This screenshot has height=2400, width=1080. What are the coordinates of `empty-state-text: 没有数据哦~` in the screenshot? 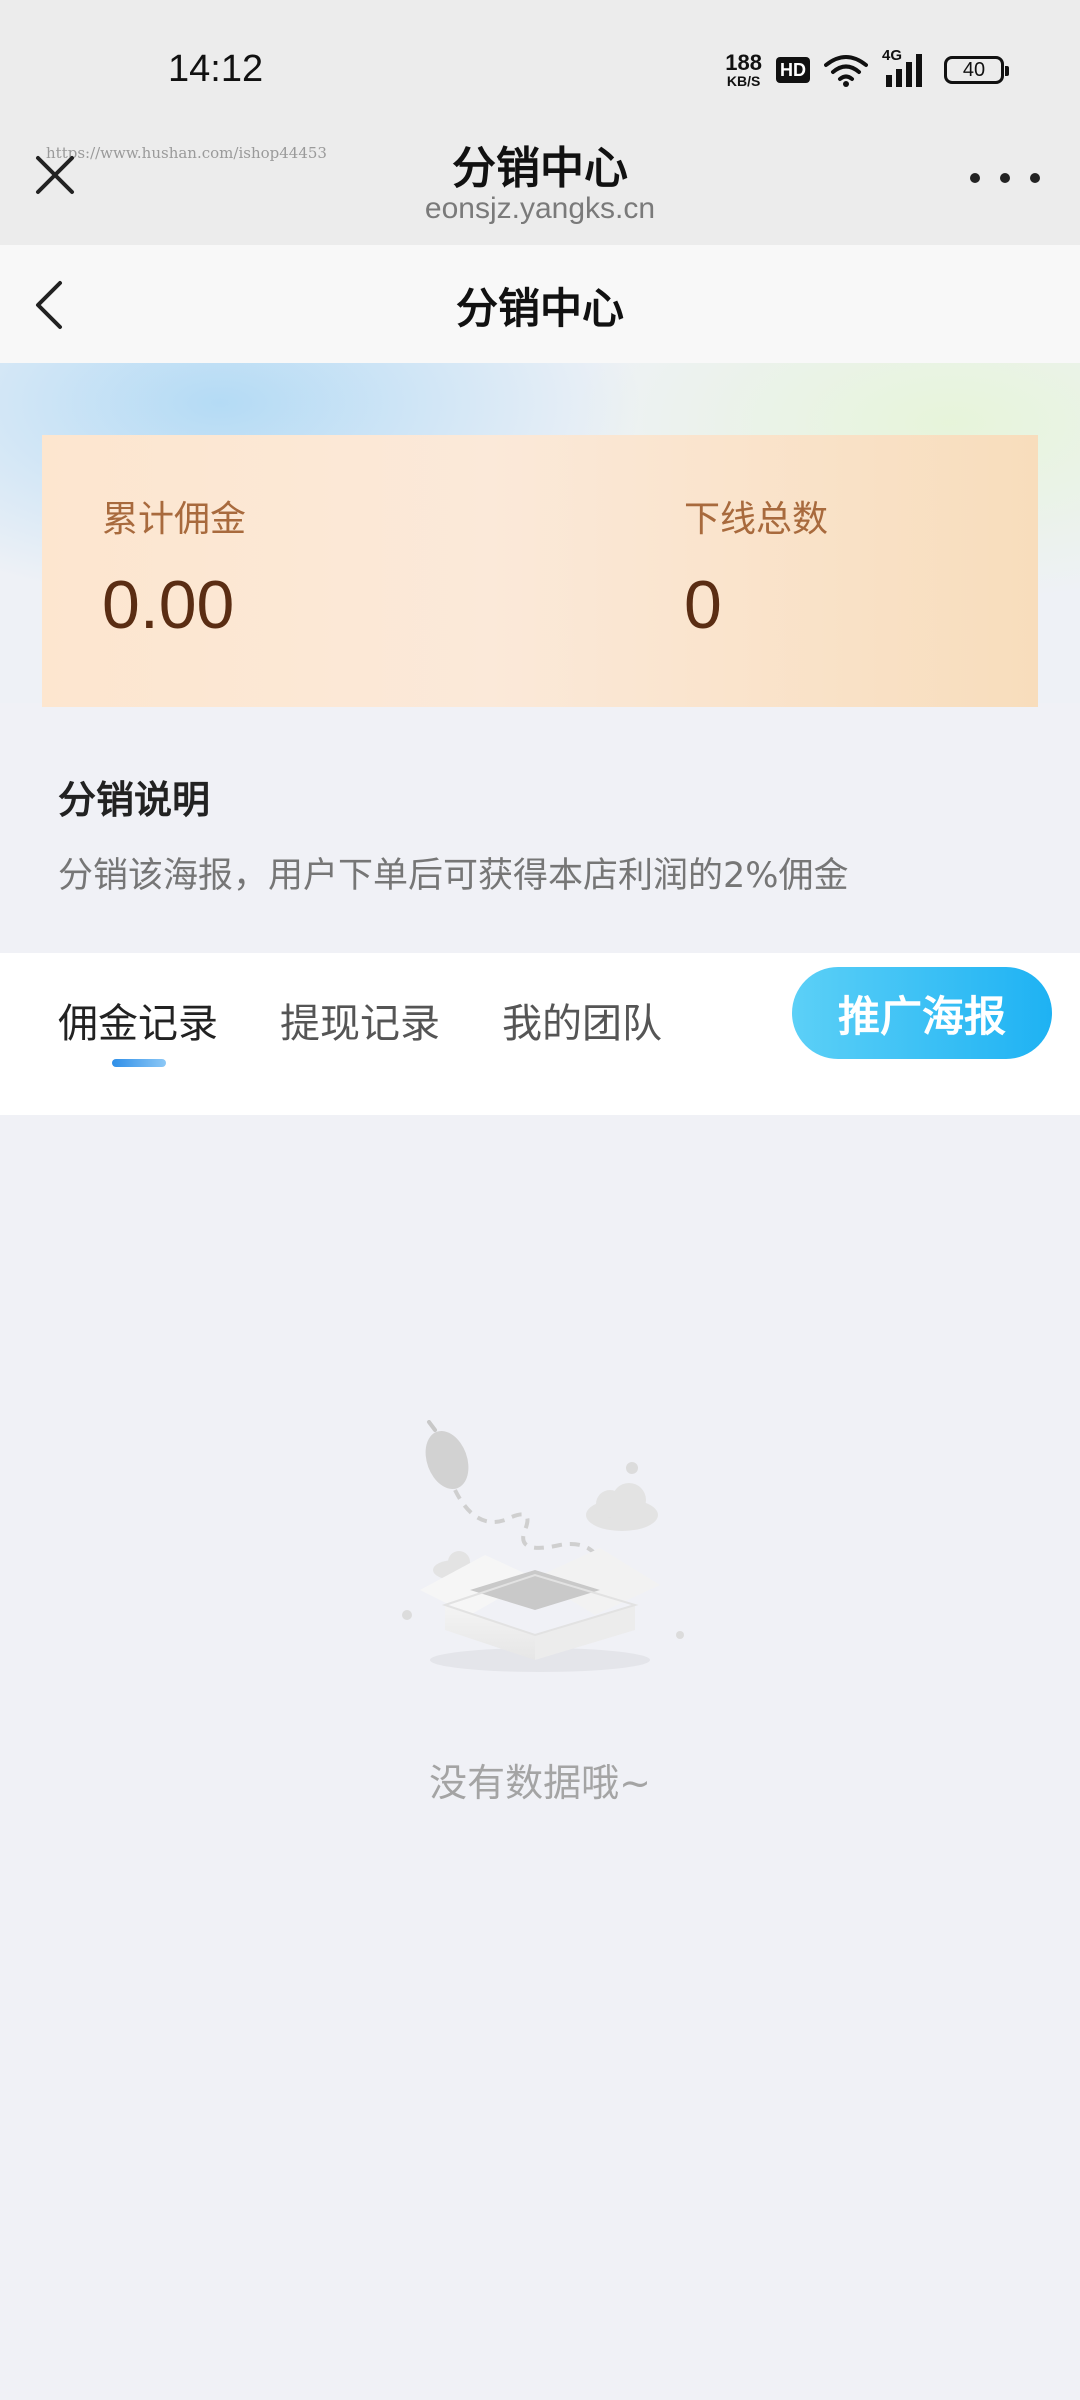 It's located at (540, 1783).